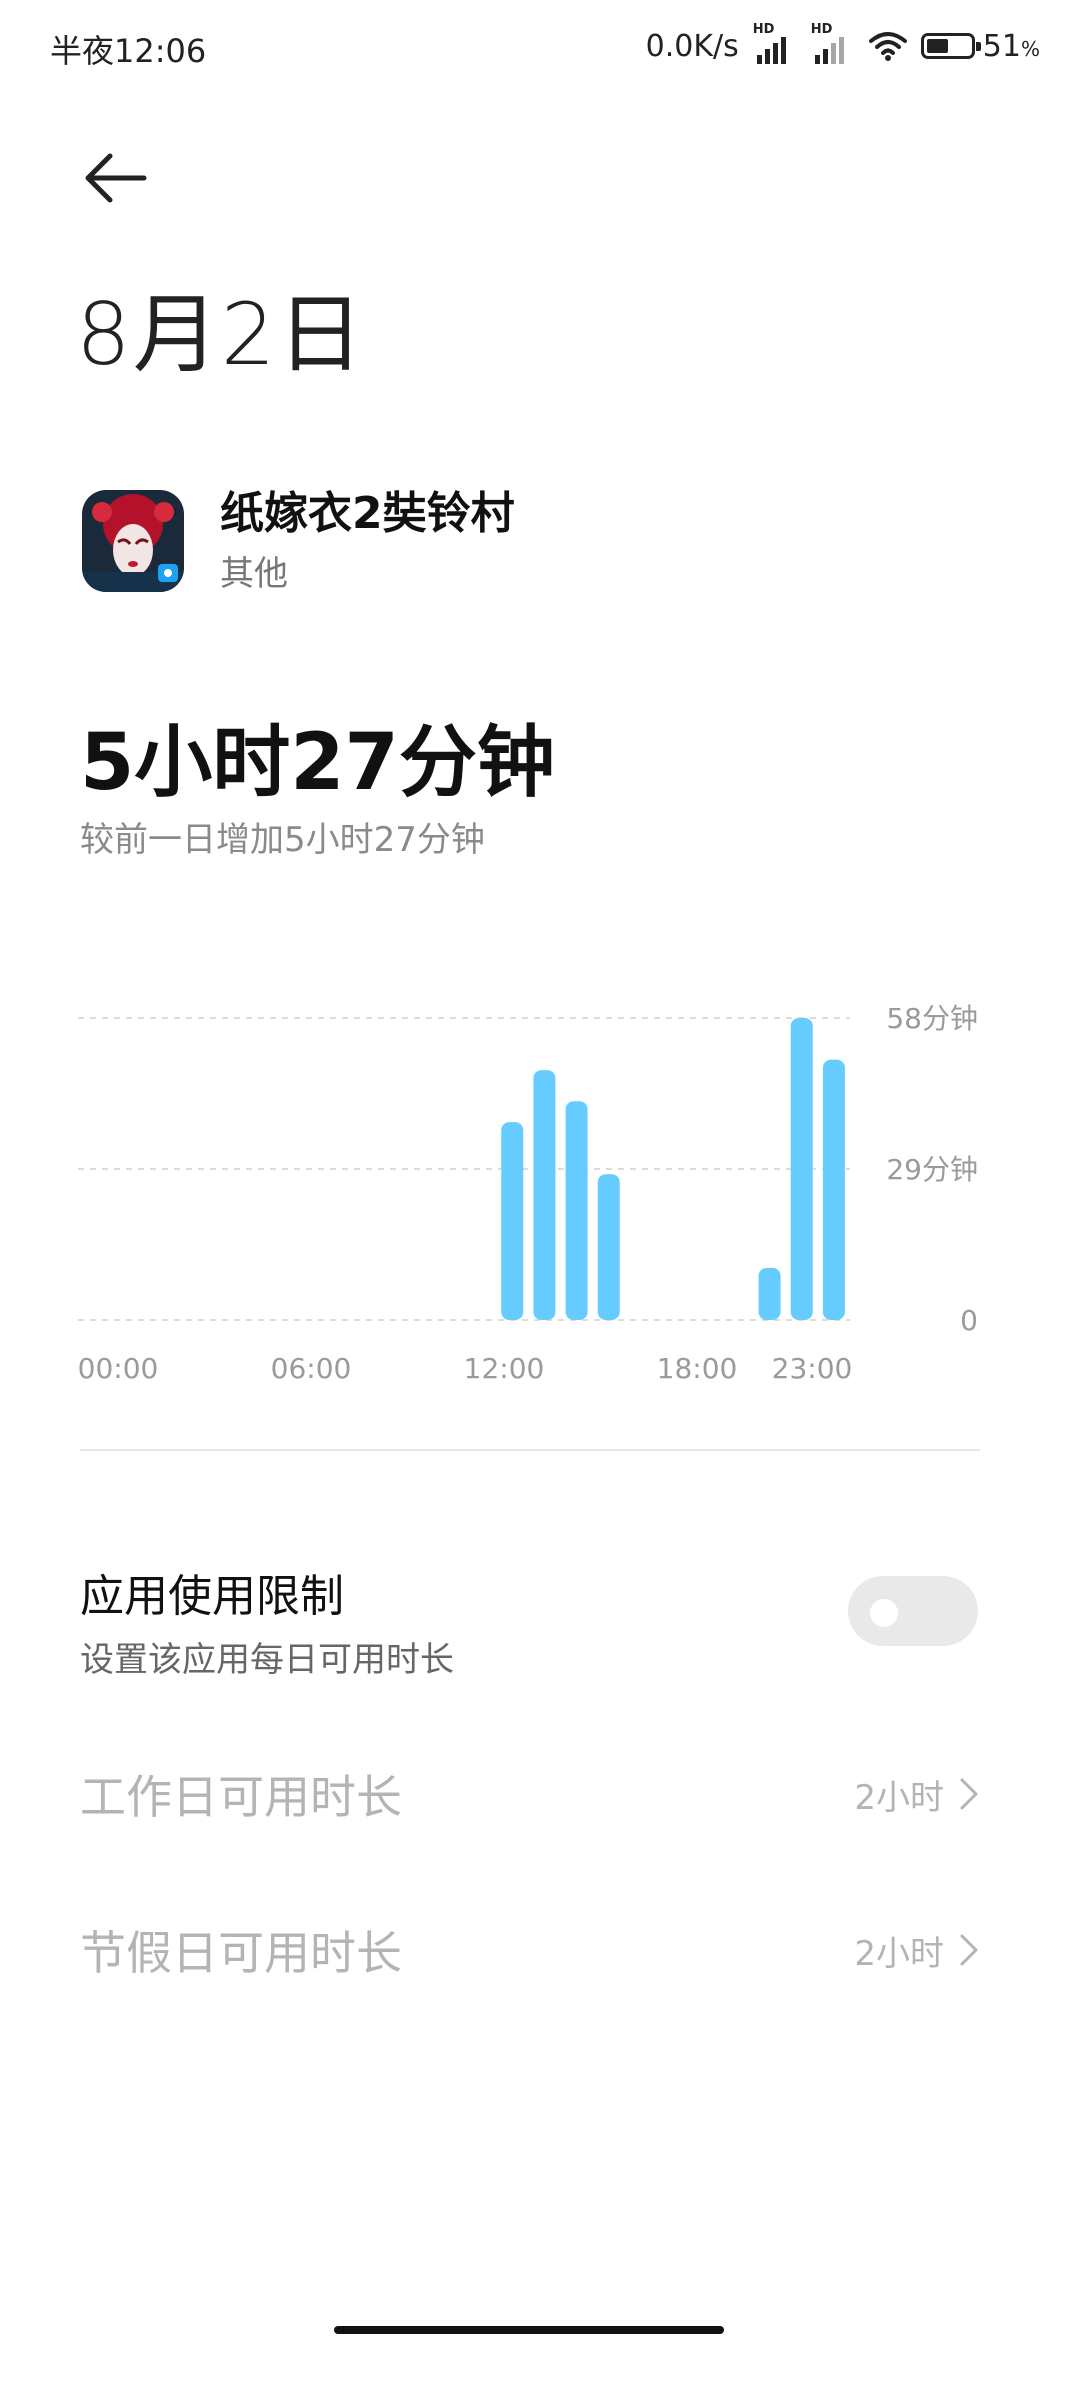 The width and height of the screenshot is (1080, 2400). What do you see at coordinates (887, 46) in the screenshot?
I see `wifi-icon` at bounding box center [887, 46].